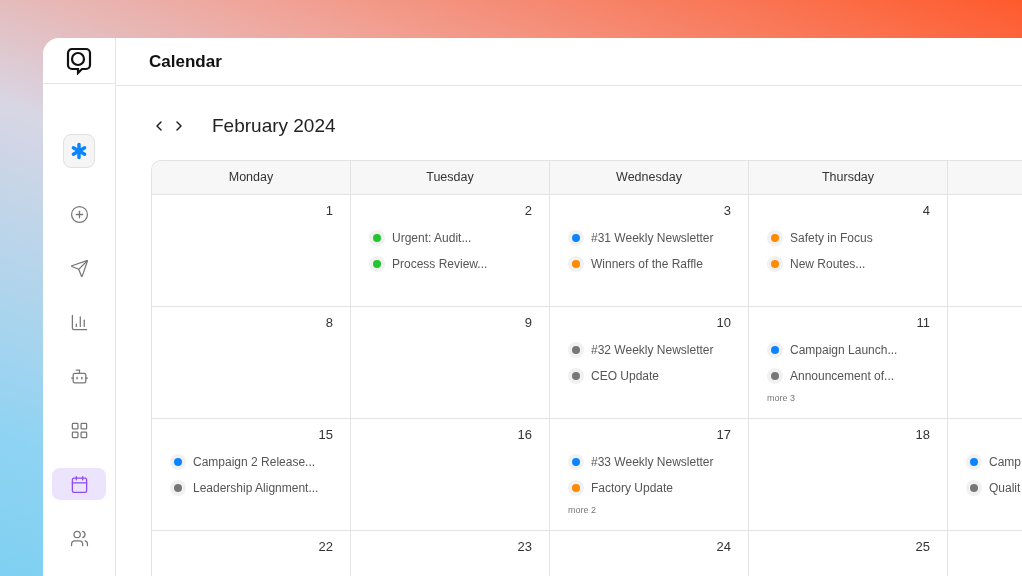 The image size is (1022, 576). I want to click on workspace-button, so click(79, 151).